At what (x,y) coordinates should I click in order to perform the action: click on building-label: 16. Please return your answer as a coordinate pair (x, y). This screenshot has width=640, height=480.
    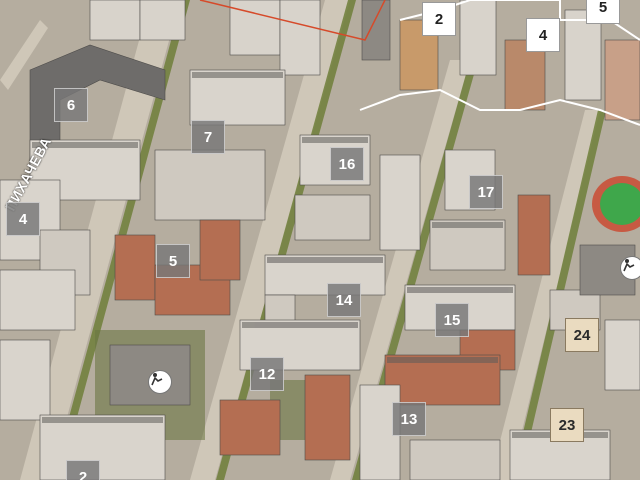
    Looking at the image, I should click on (347, 164).